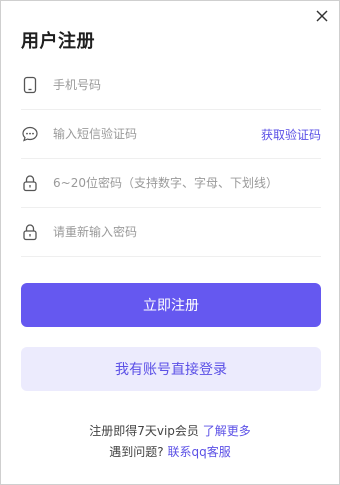 The height and width of the screenshot is (485, 340). What do you see at coordinates (227, 431) in the screenshot?
I see `learn-more-link: 了解更多` at bounding box center [227, 431].